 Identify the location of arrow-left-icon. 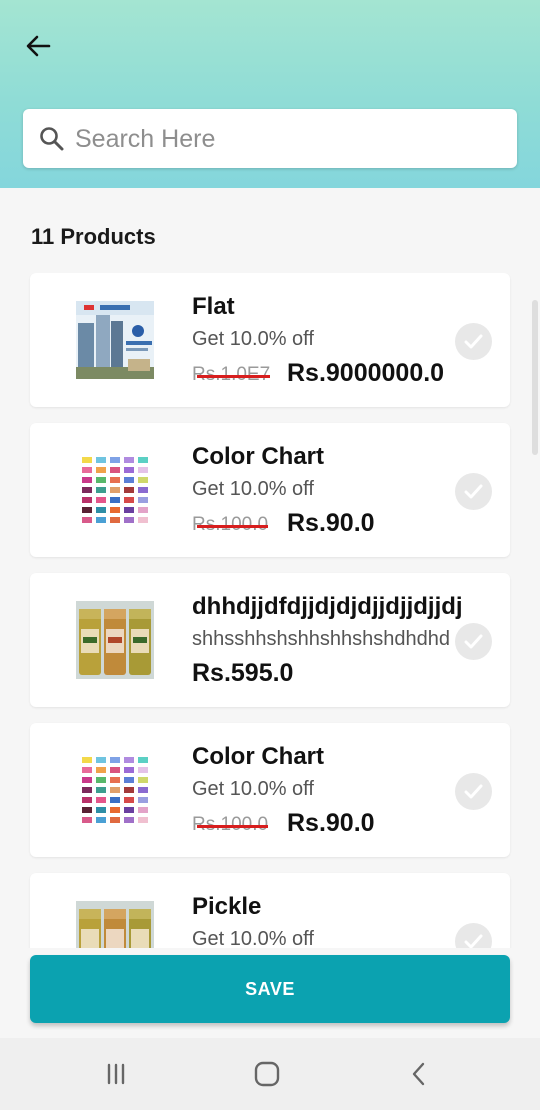
(38, 46).